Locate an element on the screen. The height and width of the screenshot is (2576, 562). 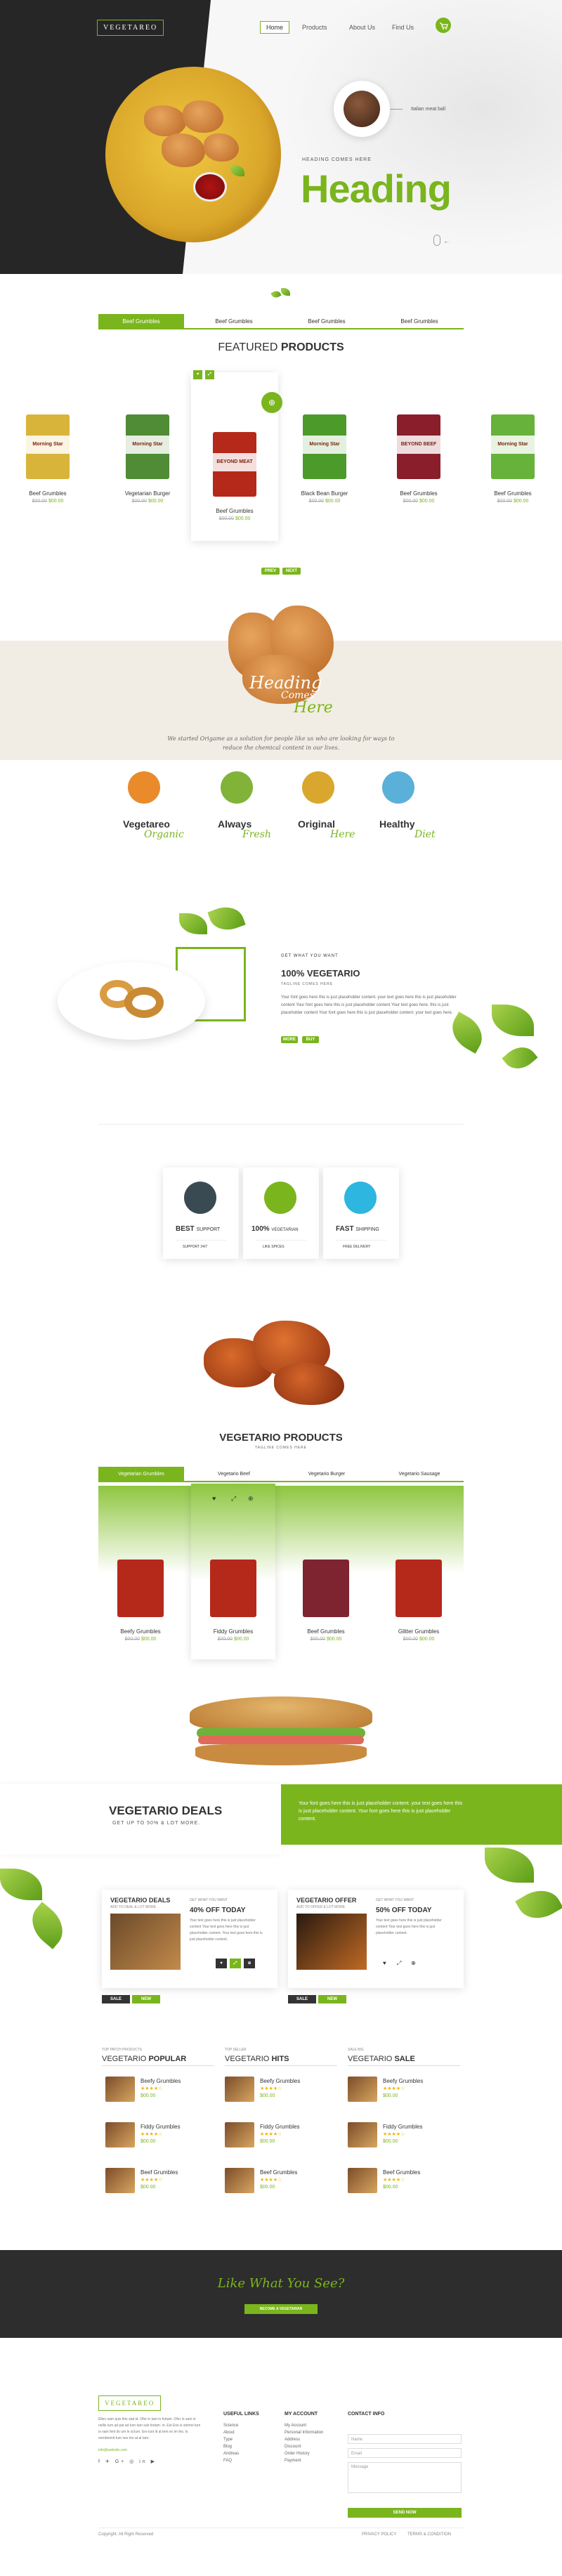
footer-logo: VEGETAREO is located at coordinates (130, 2403).